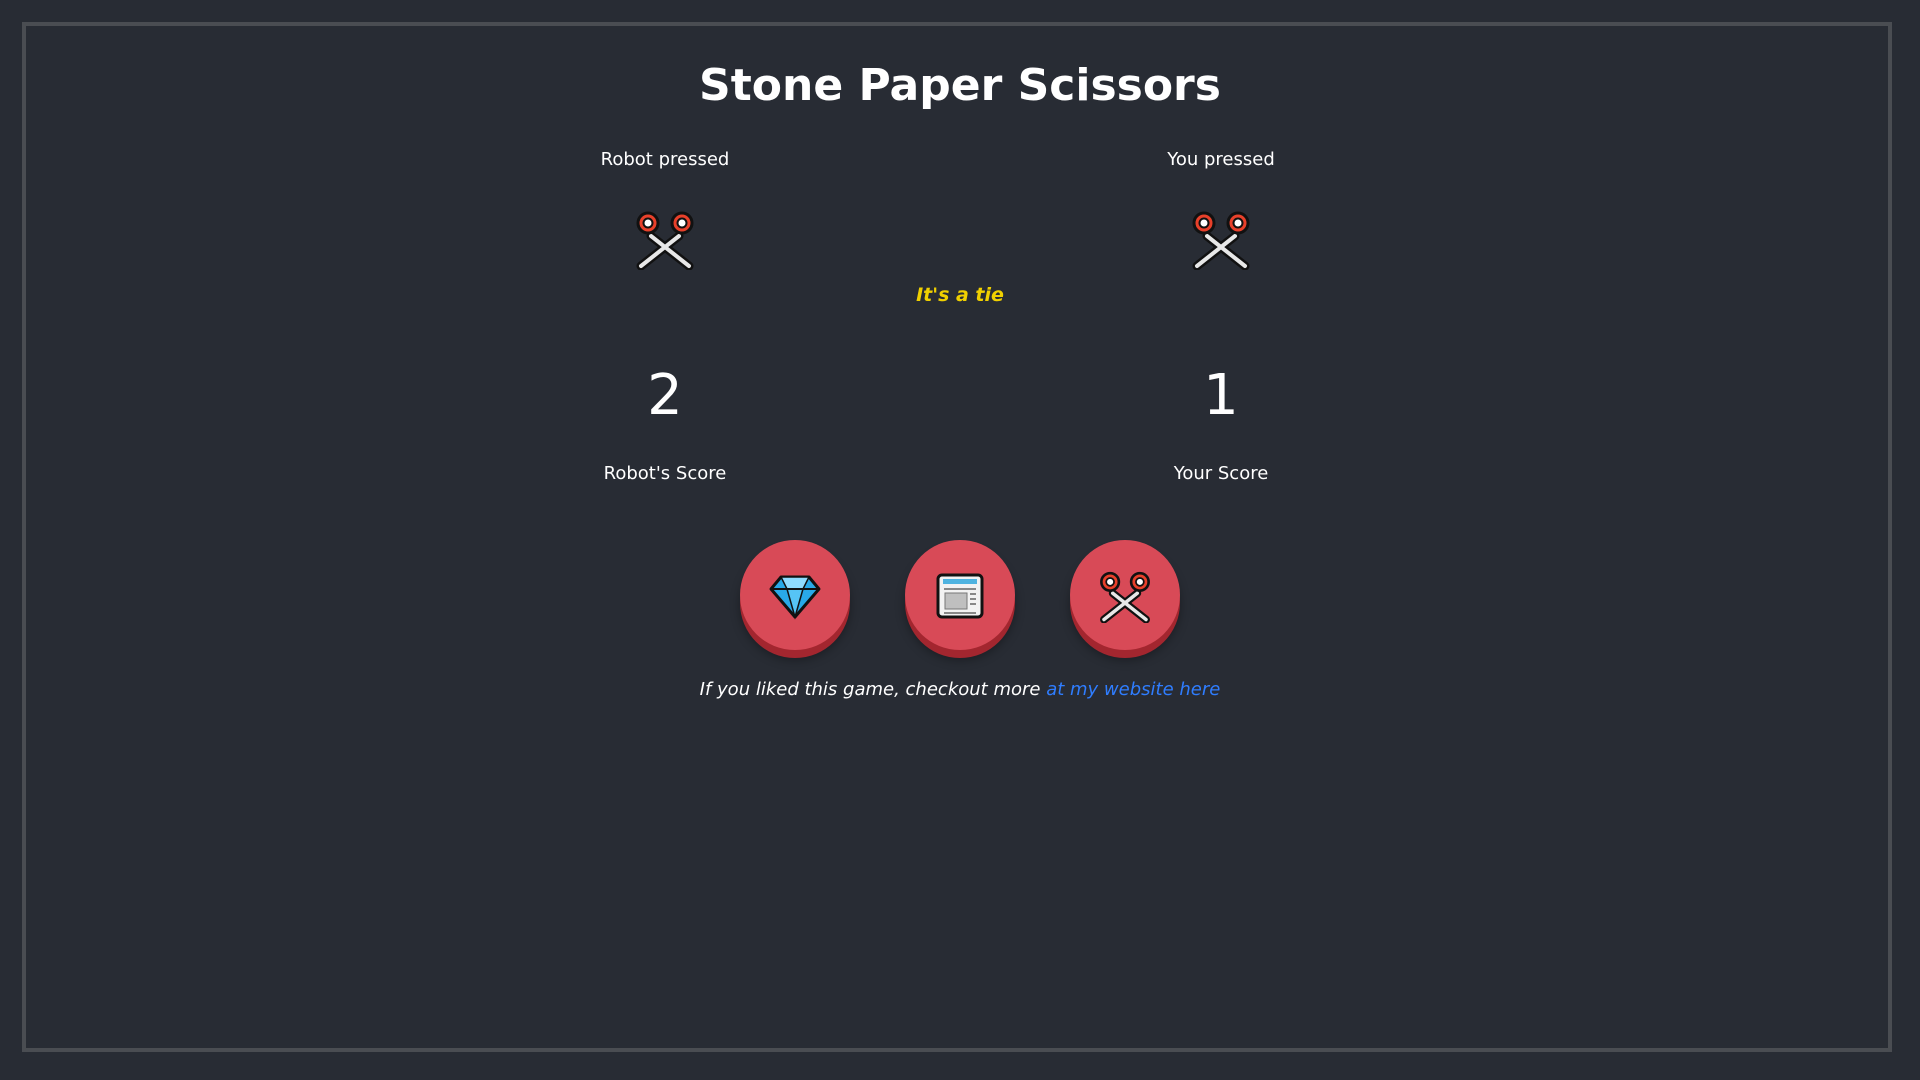 The image size is (1920, 1080). I want to click on player-score-label: Your Score, so click(1221, 473).